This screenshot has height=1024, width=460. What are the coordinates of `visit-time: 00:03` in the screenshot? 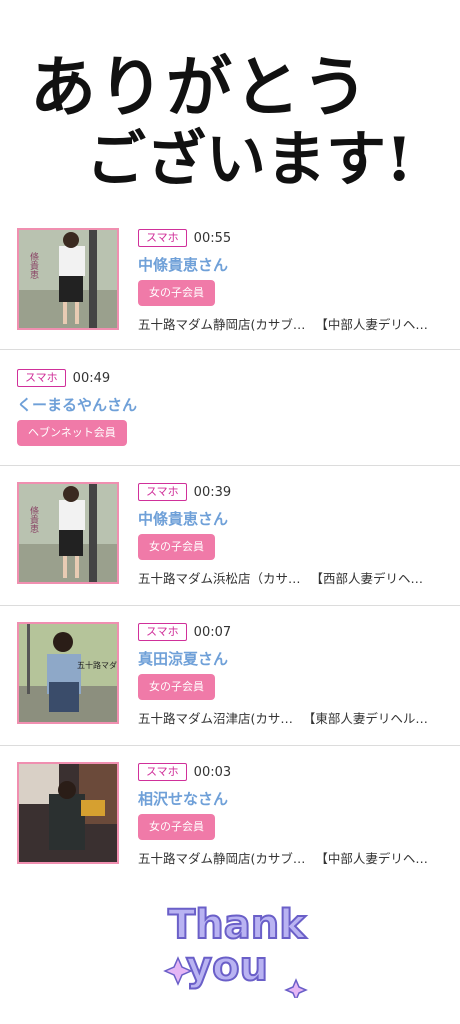 It's located at (212, 772).